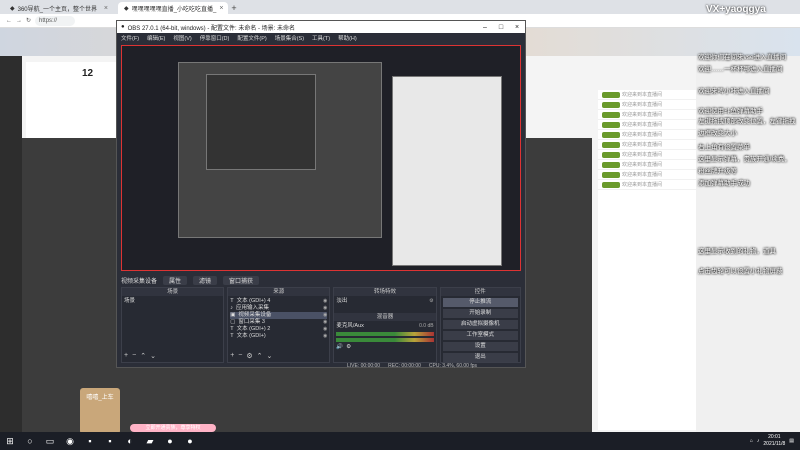 The image size is (800, 450). I want to click on menu-item: 文件(F), so click(130, 38).